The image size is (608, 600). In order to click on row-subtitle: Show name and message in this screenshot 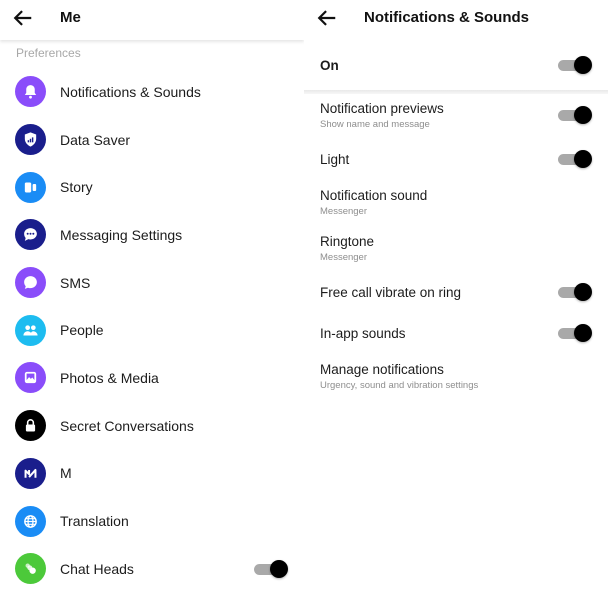, I will do `click(375, 124)`.